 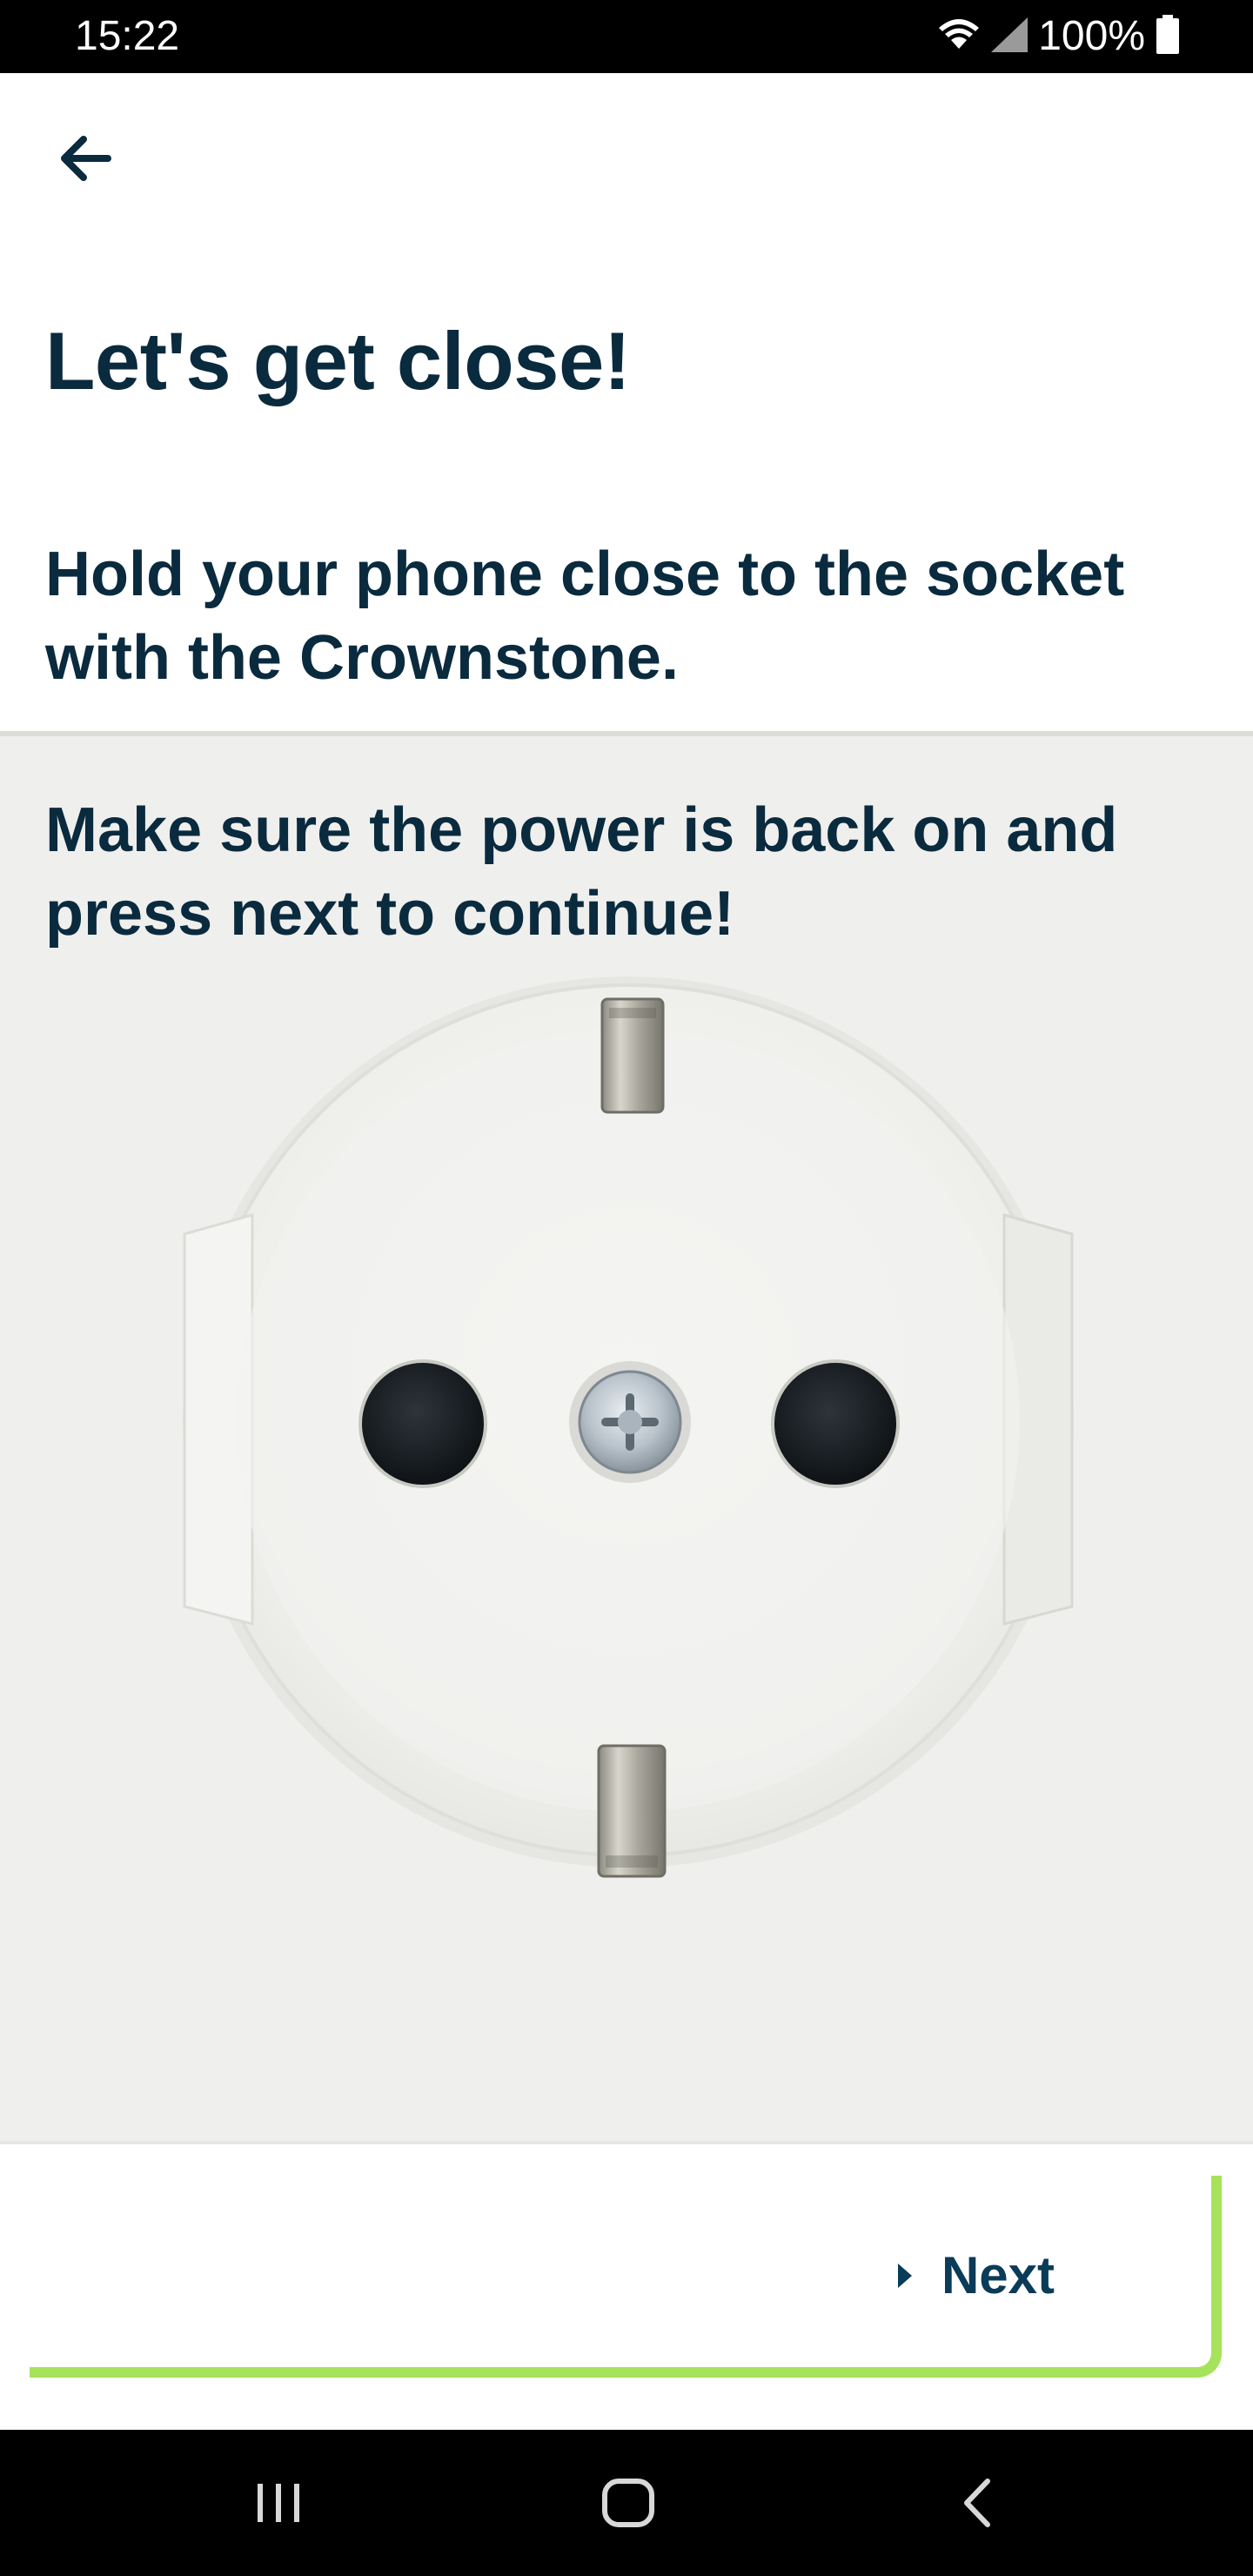 I want to click on bottom-panel: Next, so click(x=626, y=2285).